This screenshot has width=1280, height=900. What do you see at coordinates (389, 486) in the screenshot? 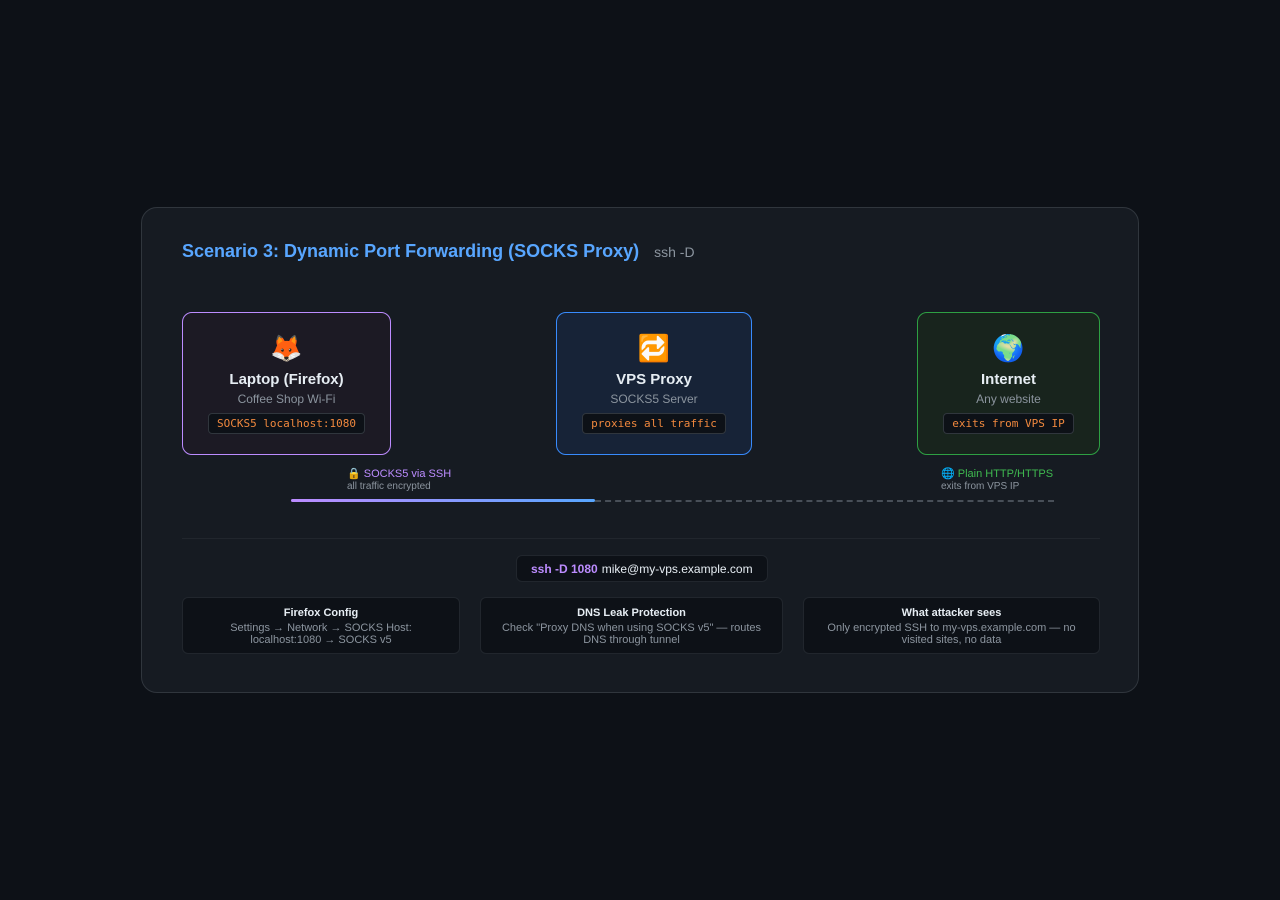
I see `link-label-ssh-note: all traffic encrypted` at bounding box center [389, 486].